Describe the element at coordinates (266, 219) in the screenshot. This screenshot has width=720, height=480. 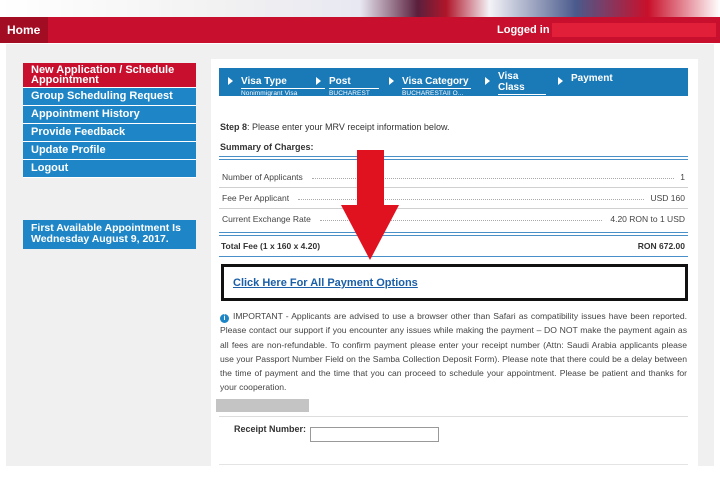
I see `charge-label-exchange-rate: Current Exchange Rate` at that location.